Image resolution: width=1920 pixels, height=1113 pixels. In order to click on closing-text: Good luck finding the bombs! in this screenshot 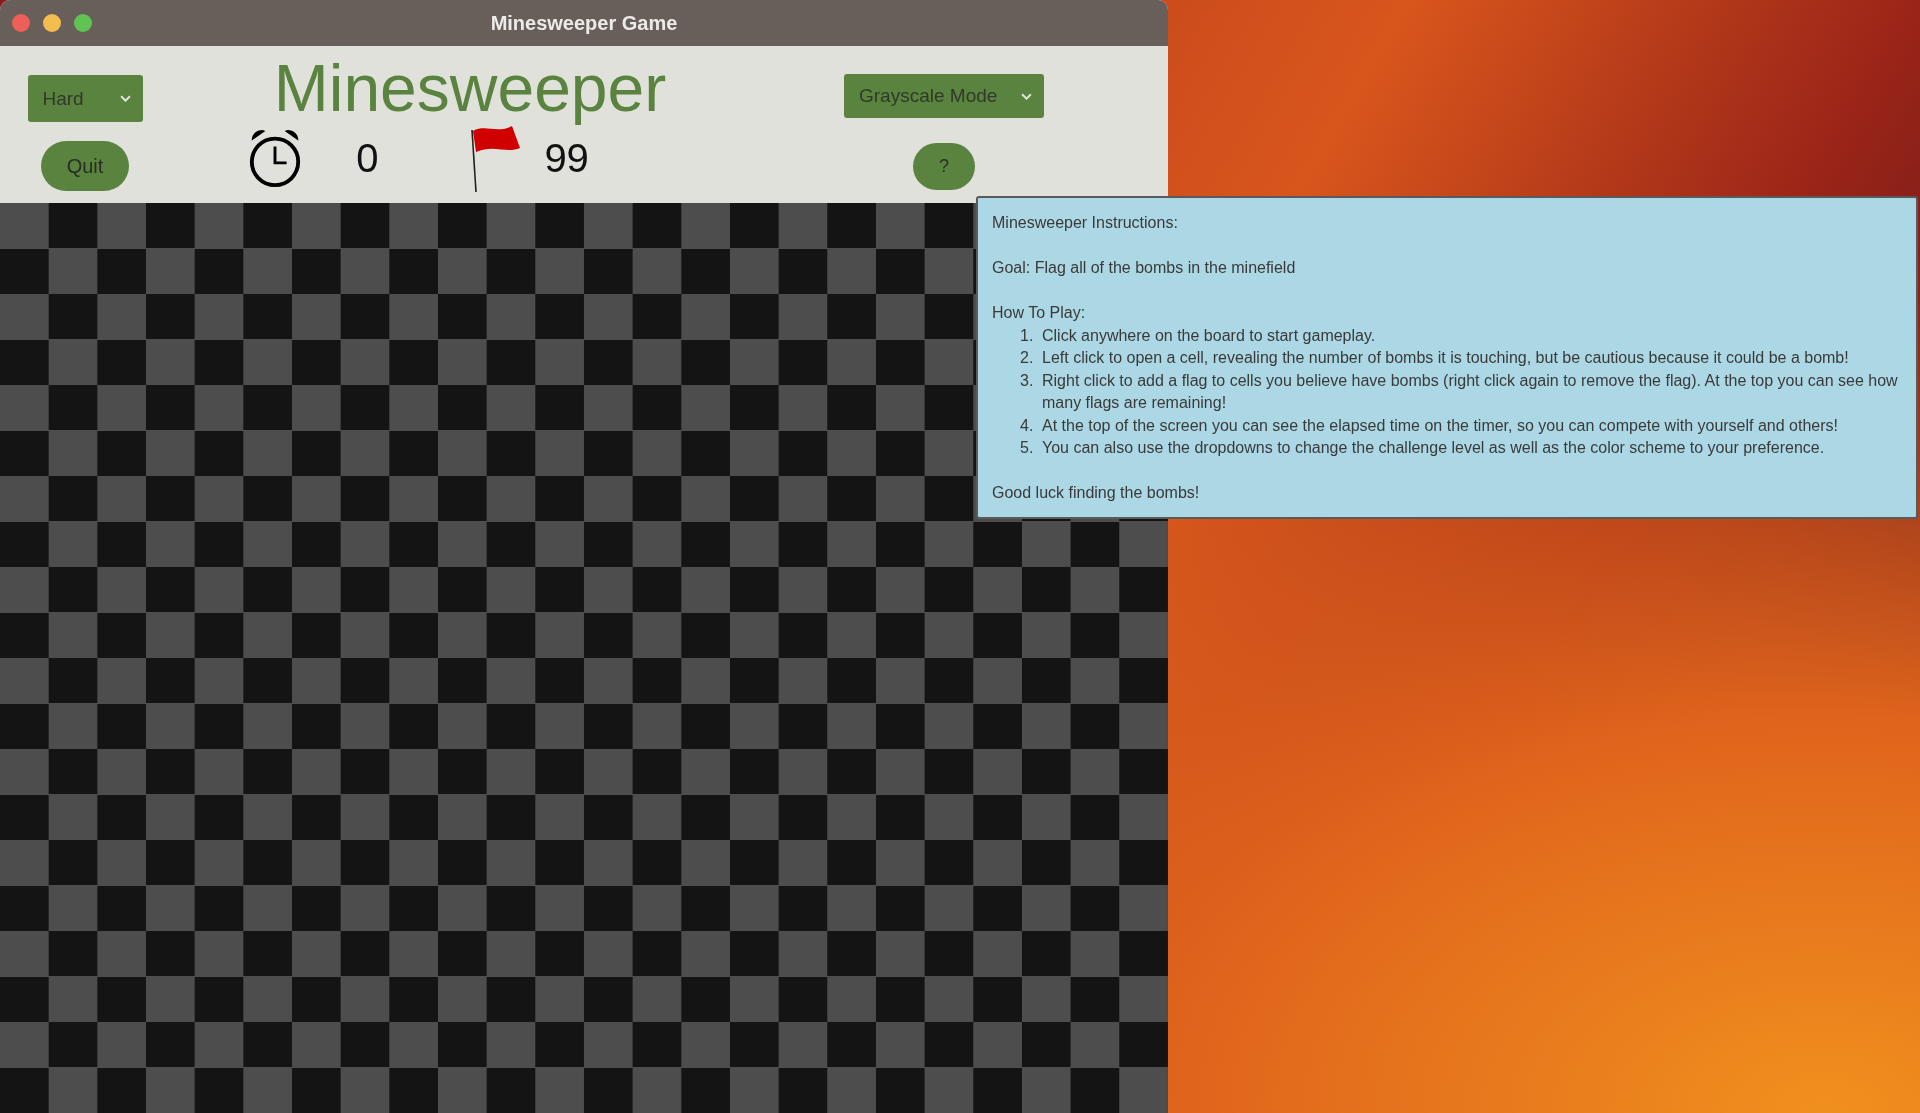, I will do `click(1096, 493)`.